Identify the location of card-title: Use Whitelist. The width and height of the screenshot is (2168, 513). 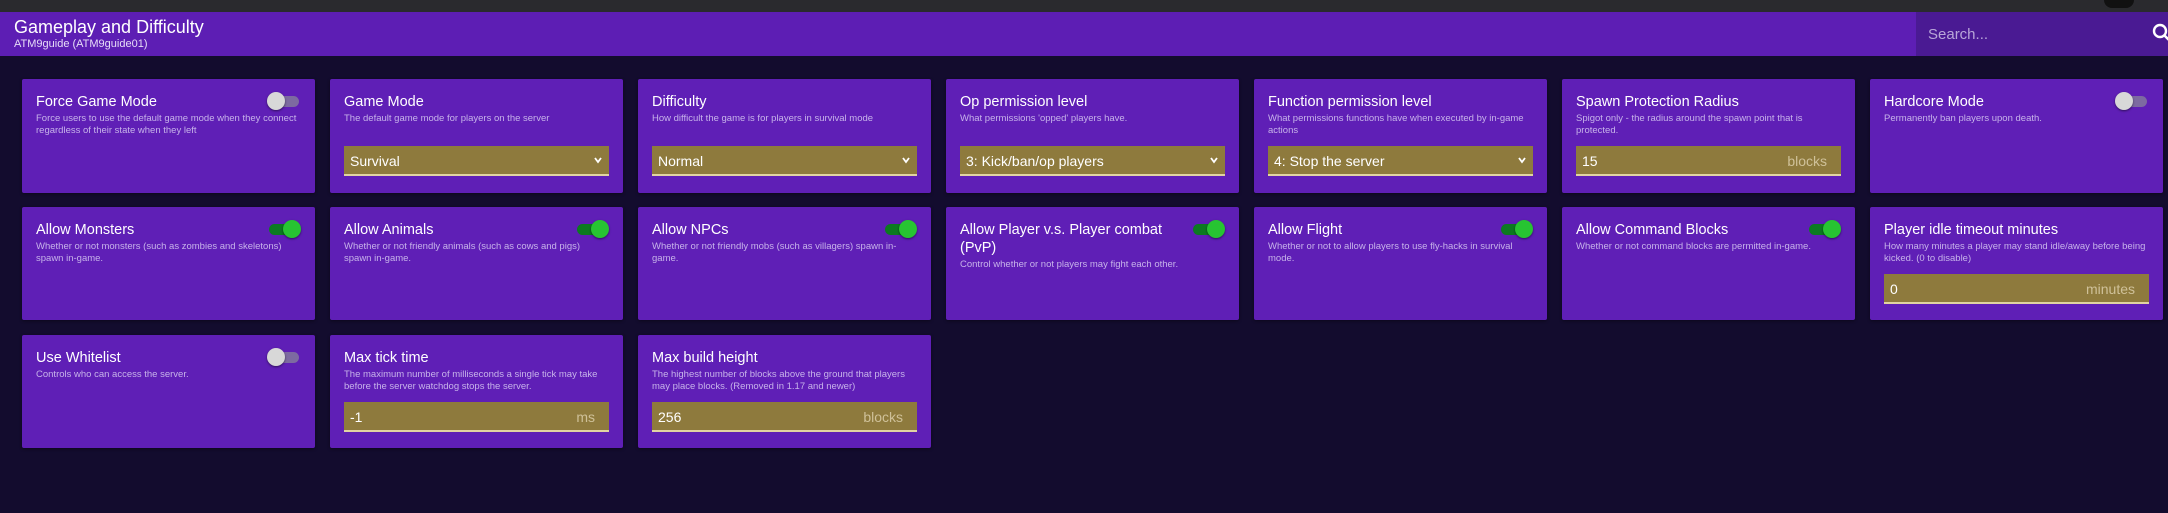
(78, 358).